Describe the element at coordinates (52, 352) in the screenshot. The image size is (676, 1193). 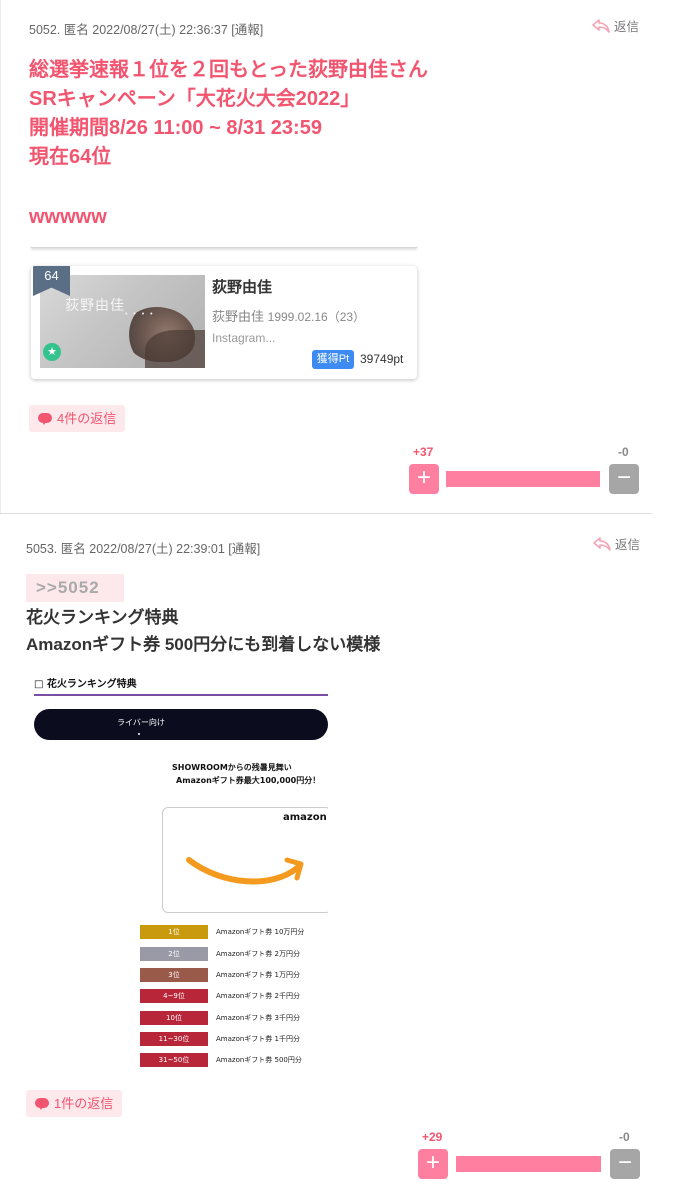
I see `star-icon: ★` at that location.